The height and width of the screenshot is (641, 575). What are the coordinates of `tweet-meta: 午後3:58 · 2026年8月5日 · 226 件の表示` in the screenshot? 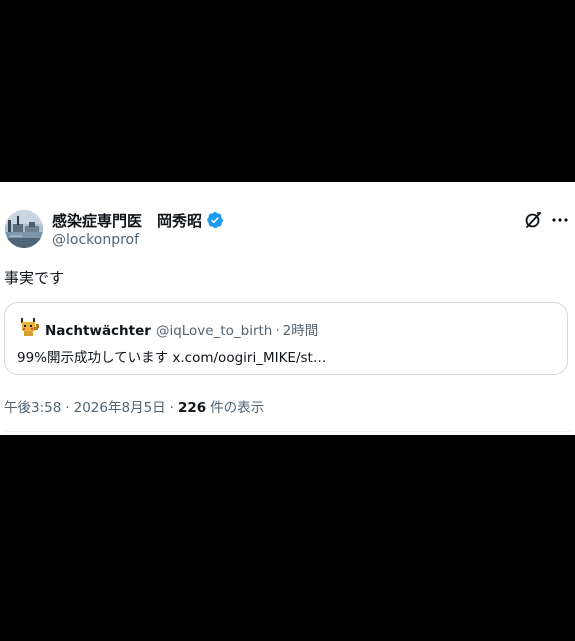 It's located at (134, 406).